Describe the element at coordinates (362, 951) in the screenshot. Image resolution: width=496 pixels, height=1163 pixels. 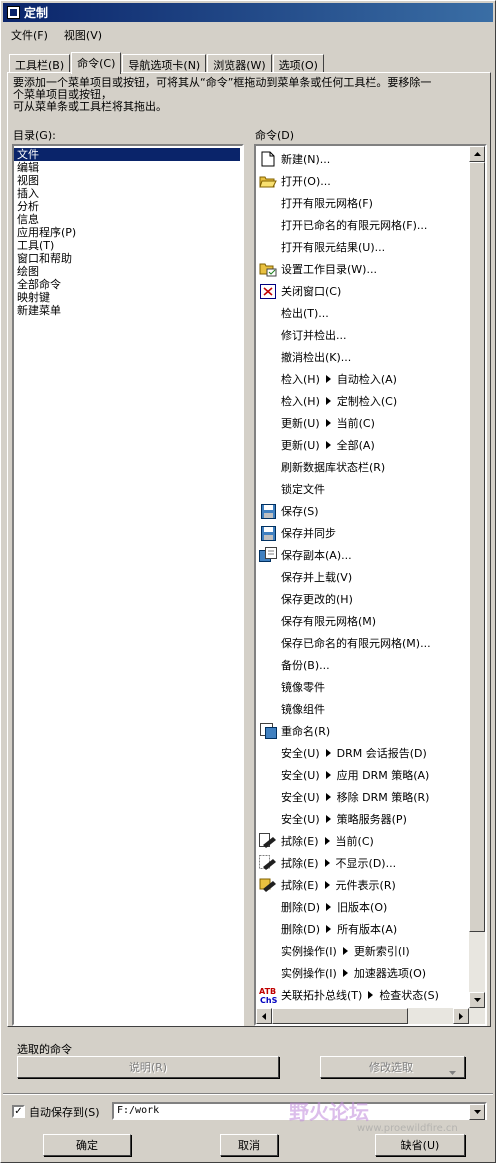
I see `command-item: 实例操作(I) 更新索引(I)` at that location.